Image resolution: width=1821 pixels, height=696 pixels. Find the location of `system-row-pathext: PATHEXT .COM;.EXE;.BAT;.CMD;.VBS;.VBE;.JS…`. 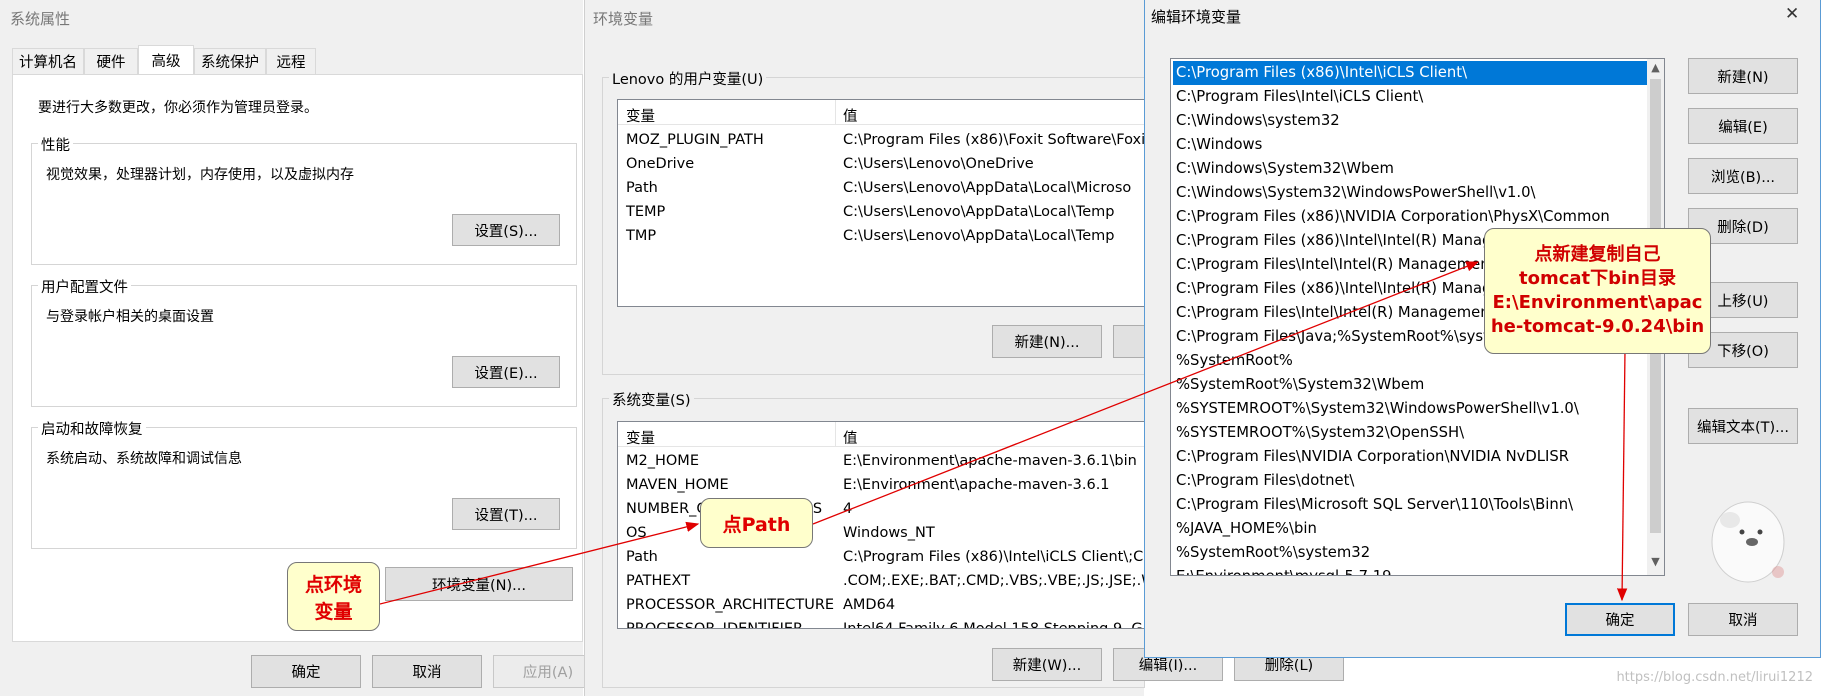

system-row-pathext: PATHEXT .COM;.EXE;.BAT;.CMD;.VBS;.VBE;.JS… is located at coordinates (881, 582).